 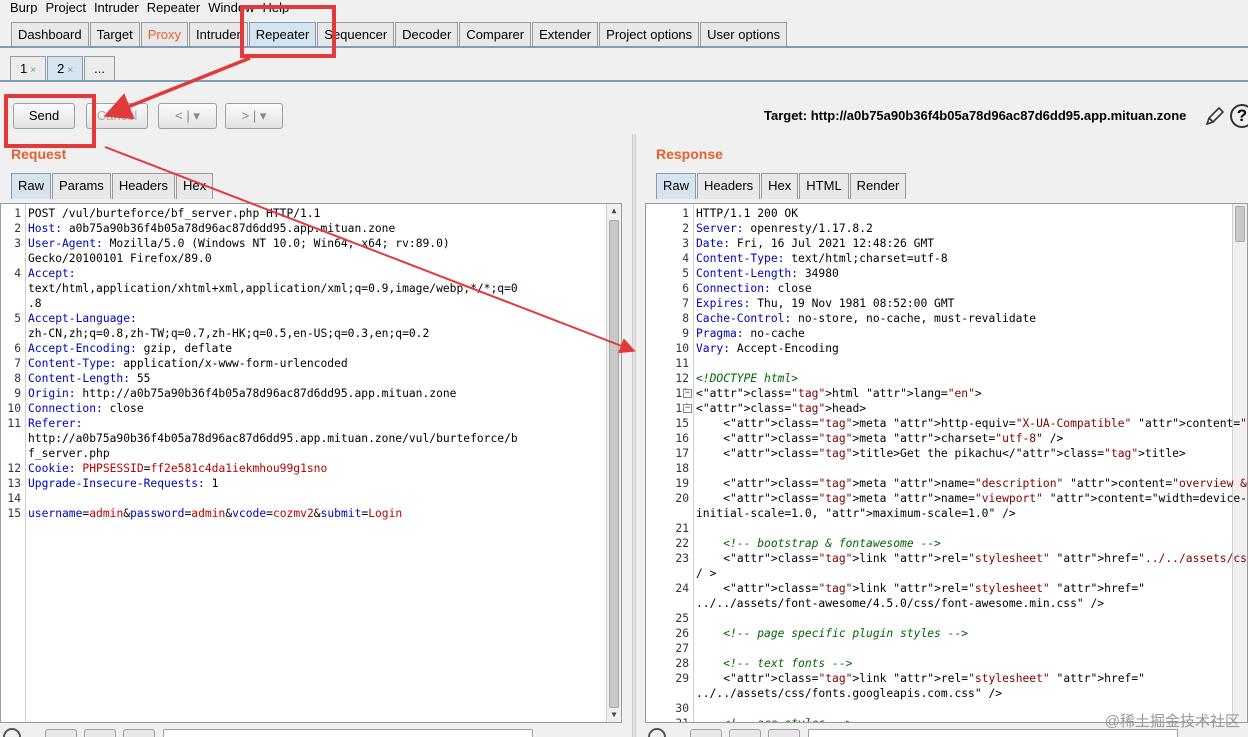 What do you see at coordinates (370, 250) in the screenshot?
I see `arrow-to-response` at bounding box center [370, 250].